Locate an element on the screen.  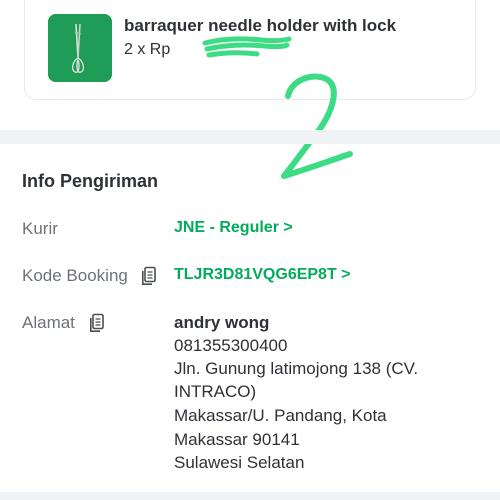
courier-value-link: JNE - Reguler > is located at coordinates (233, 228).